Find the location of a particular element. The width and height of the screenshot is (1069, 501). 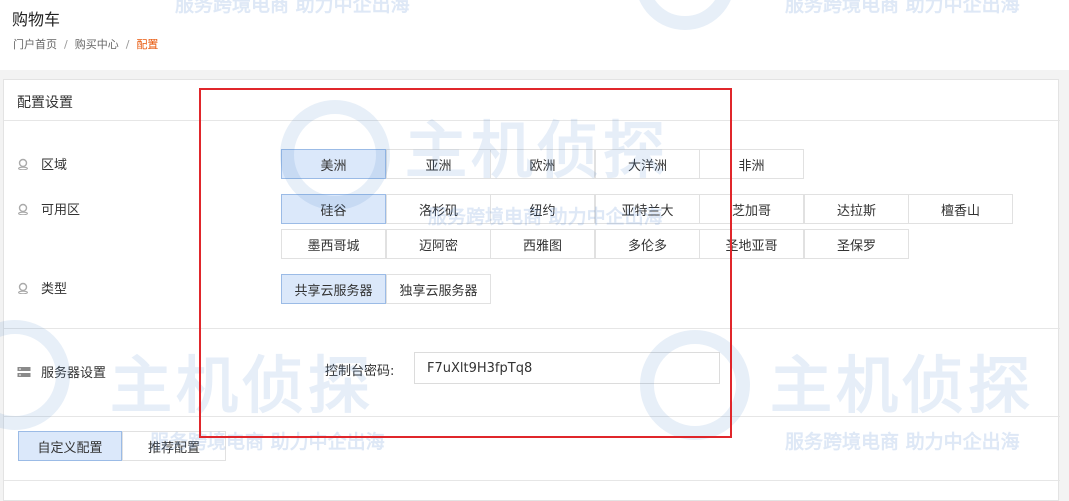

console-password-input is located at coordinates (567, 368).